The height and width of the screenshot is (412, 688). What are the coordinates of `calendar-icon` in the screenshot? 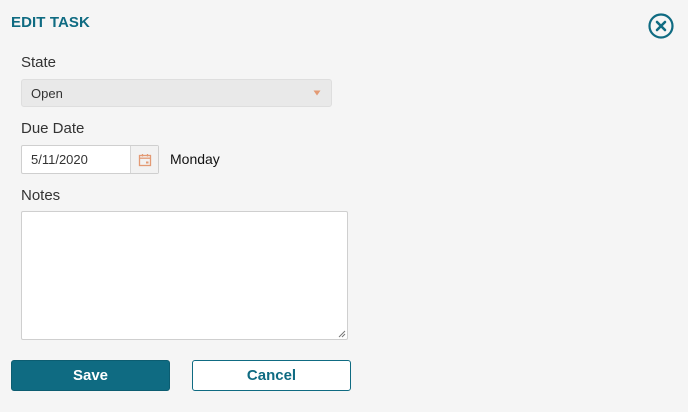 It's located at (144, 159).